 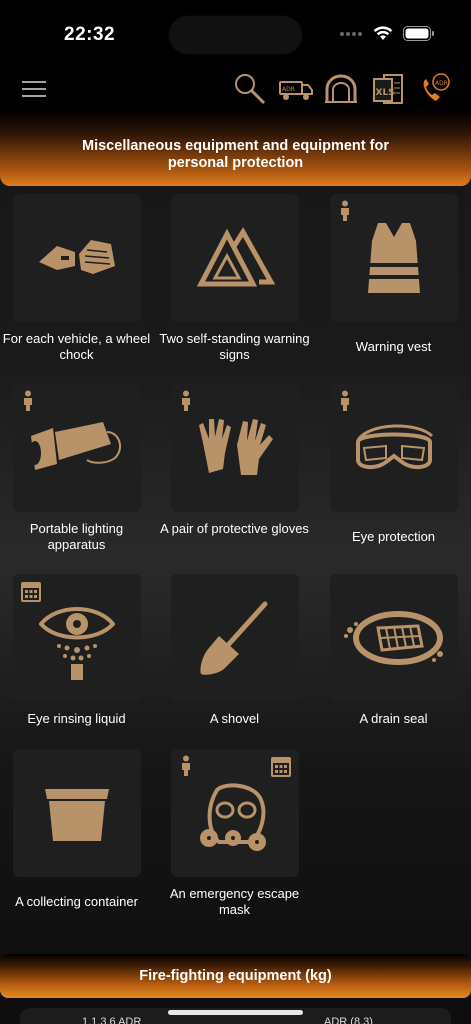 What do you see at coordinates (36, 89) in the screenshot?
I see `menu-button` at bounding box center [36, 89].